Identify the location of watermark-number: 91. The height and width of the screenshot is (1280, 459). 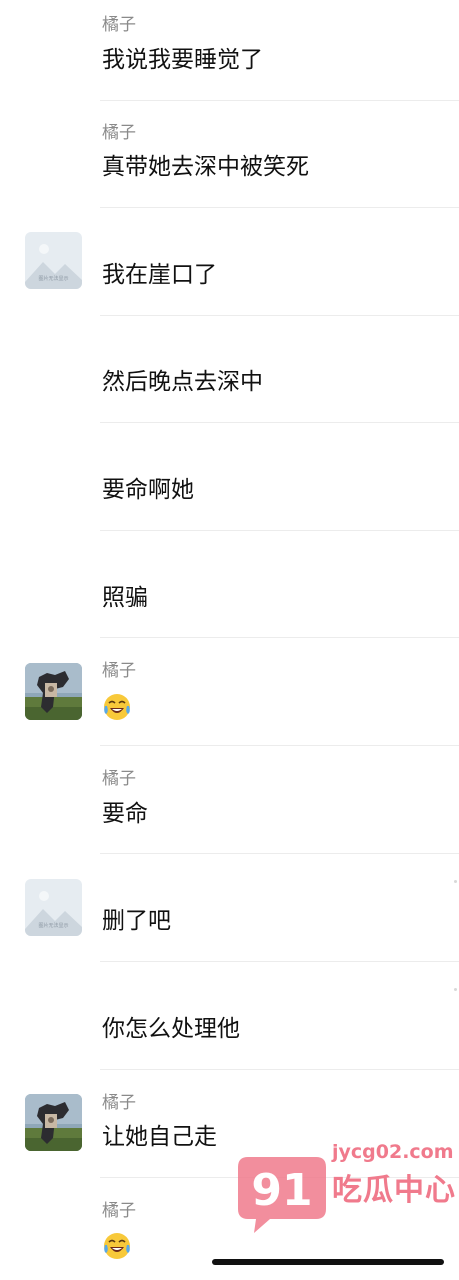
(281, 1190).